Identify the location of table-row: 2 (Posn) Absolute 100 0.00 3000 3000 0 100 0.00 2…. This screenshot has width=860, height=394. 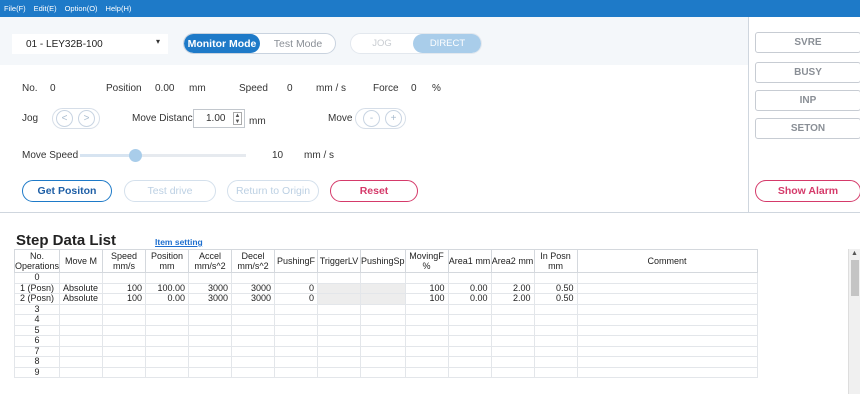
(385, 299).